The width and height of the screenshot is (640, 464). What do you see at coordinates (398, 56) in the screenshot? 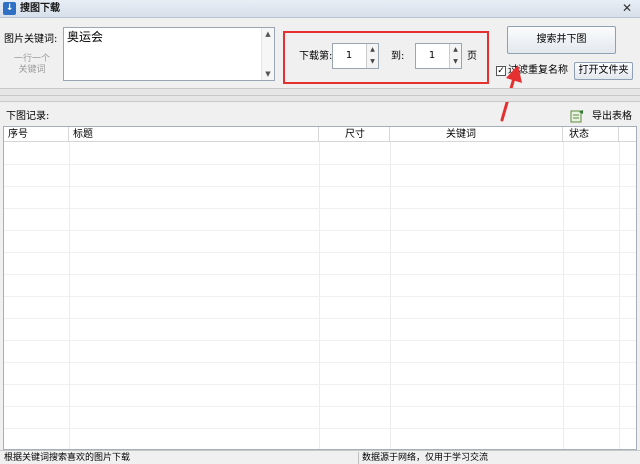
I see `to-page-label: 到:` at bounding box center [398, 56].